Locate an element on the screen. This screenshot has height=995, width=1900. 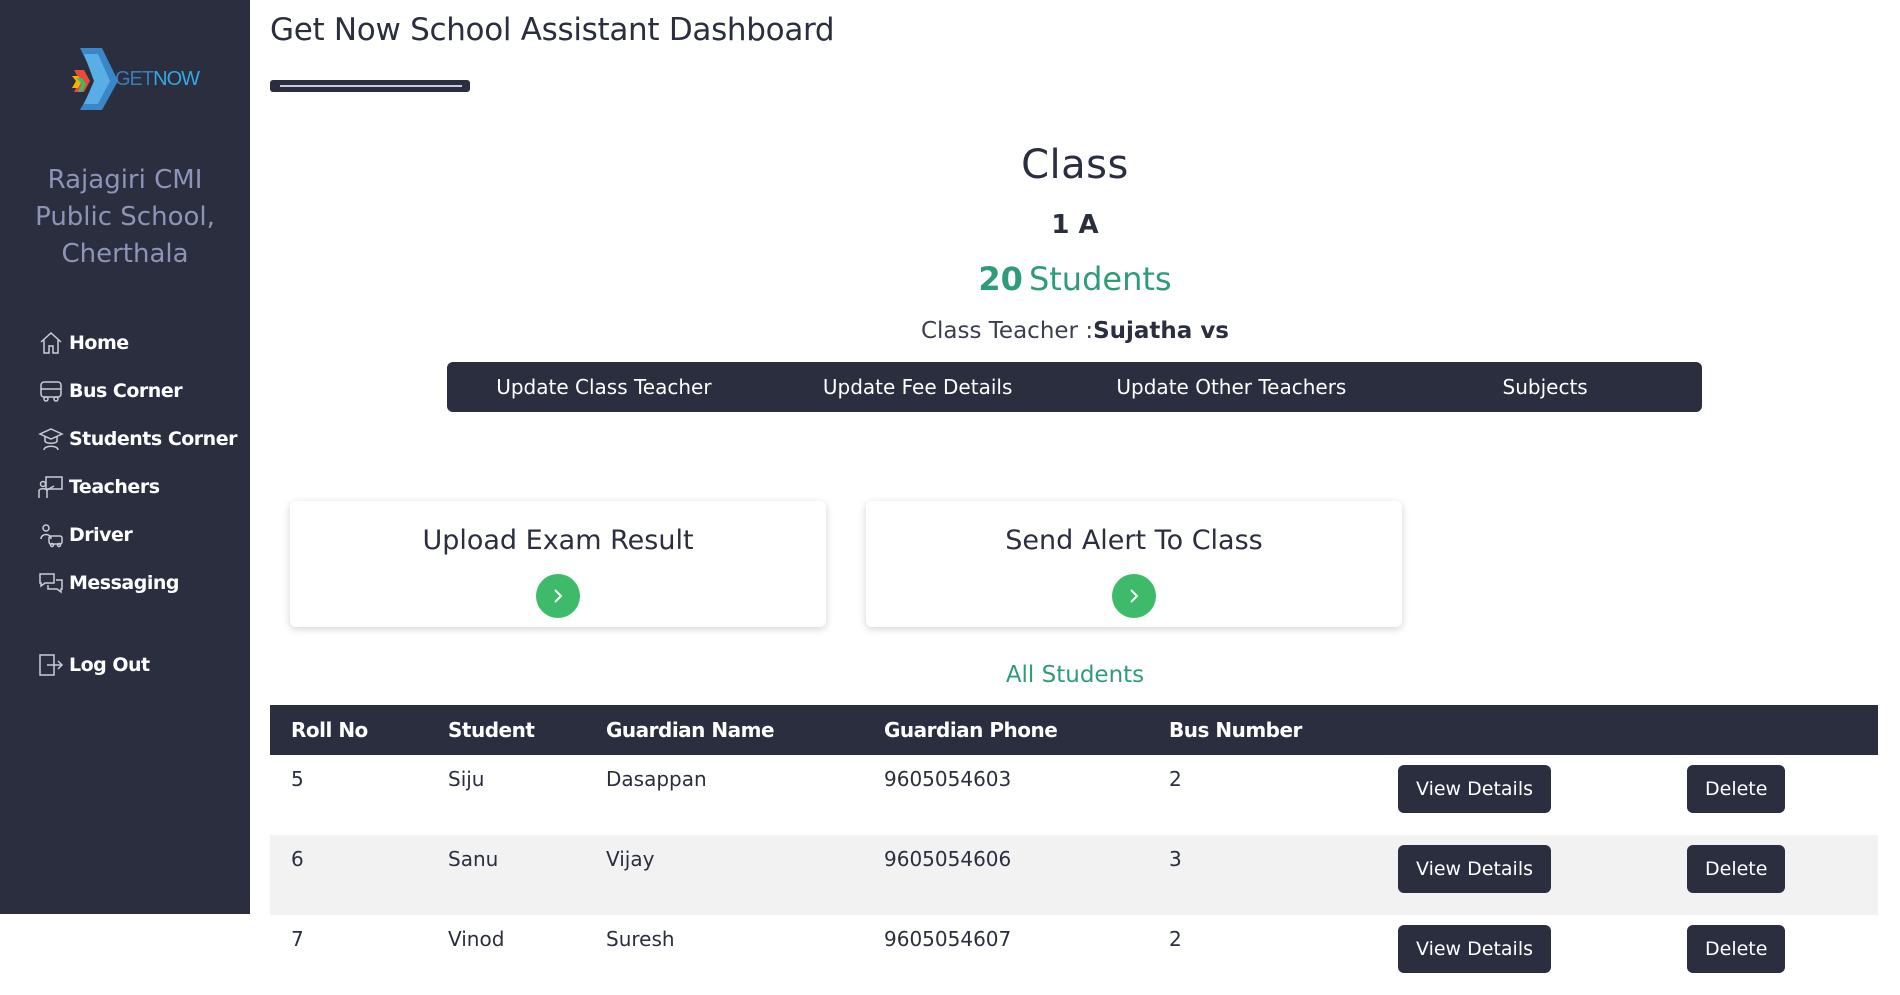
roll-cell: 5 is located at coordinates (297, 779).